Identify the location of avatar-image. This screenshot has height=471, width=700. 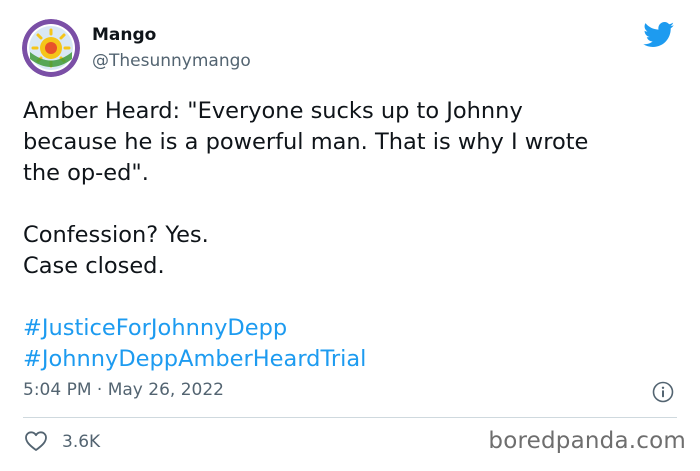
(51, 48).